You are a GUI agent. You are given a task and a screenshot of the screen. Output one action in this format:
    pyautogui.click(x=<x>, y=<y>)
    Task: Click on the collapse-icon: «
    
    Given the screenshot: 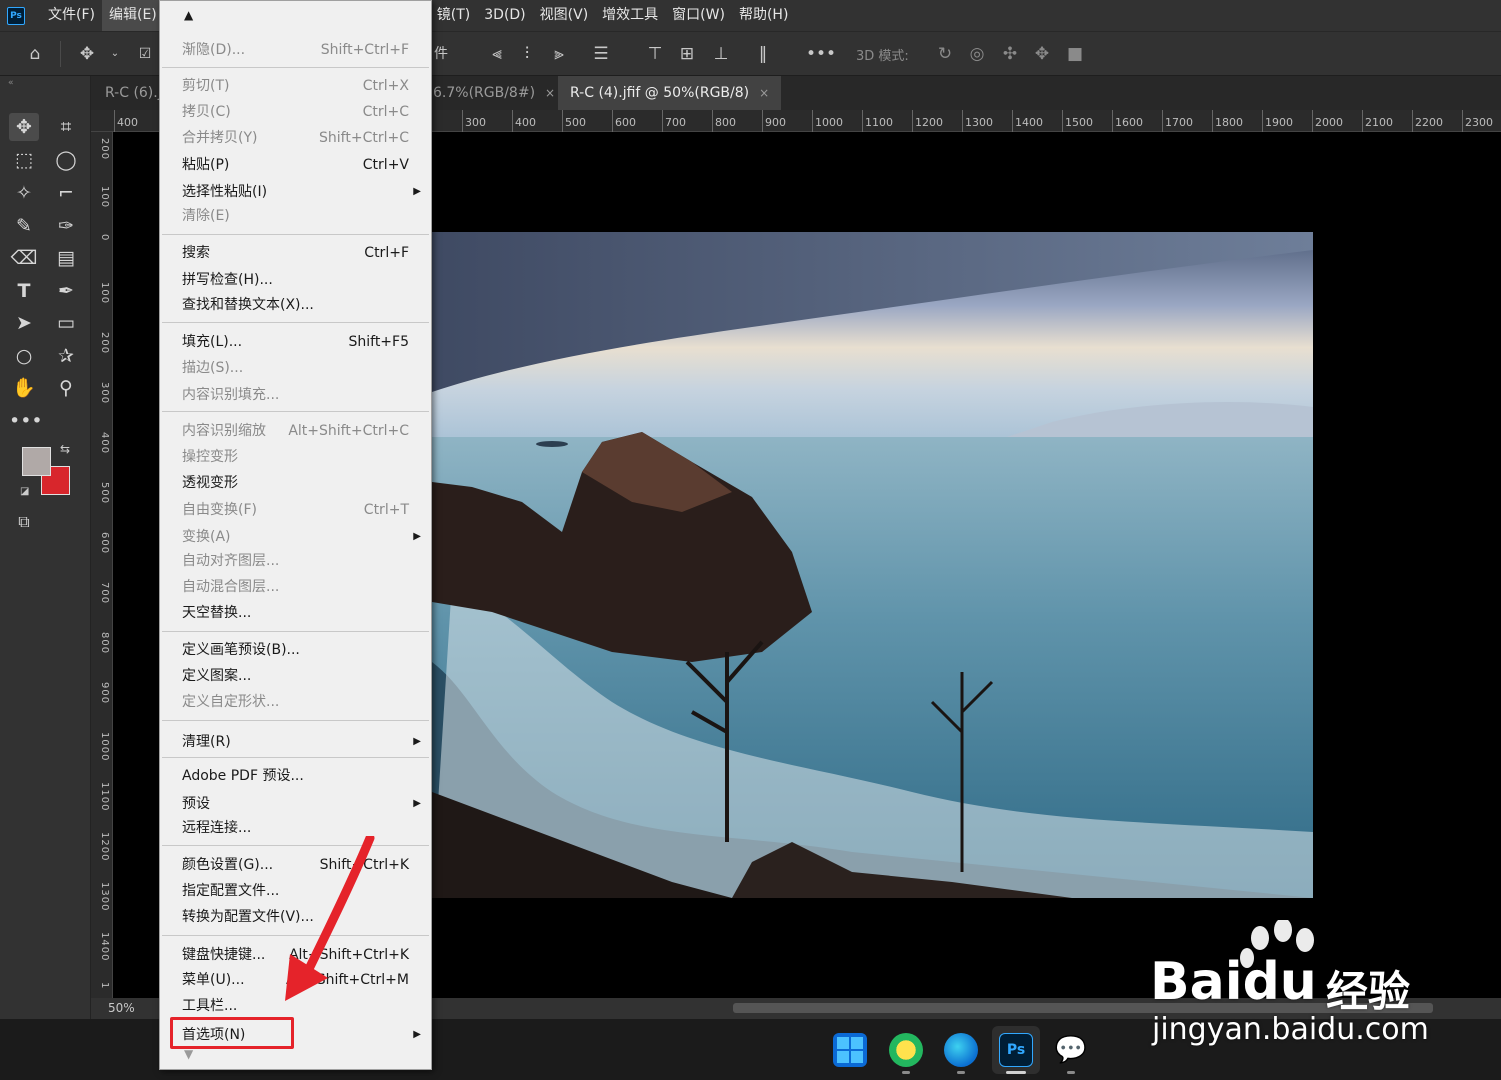 What is the action you would take?
    pyautogui.click(x=11, y=83)
    